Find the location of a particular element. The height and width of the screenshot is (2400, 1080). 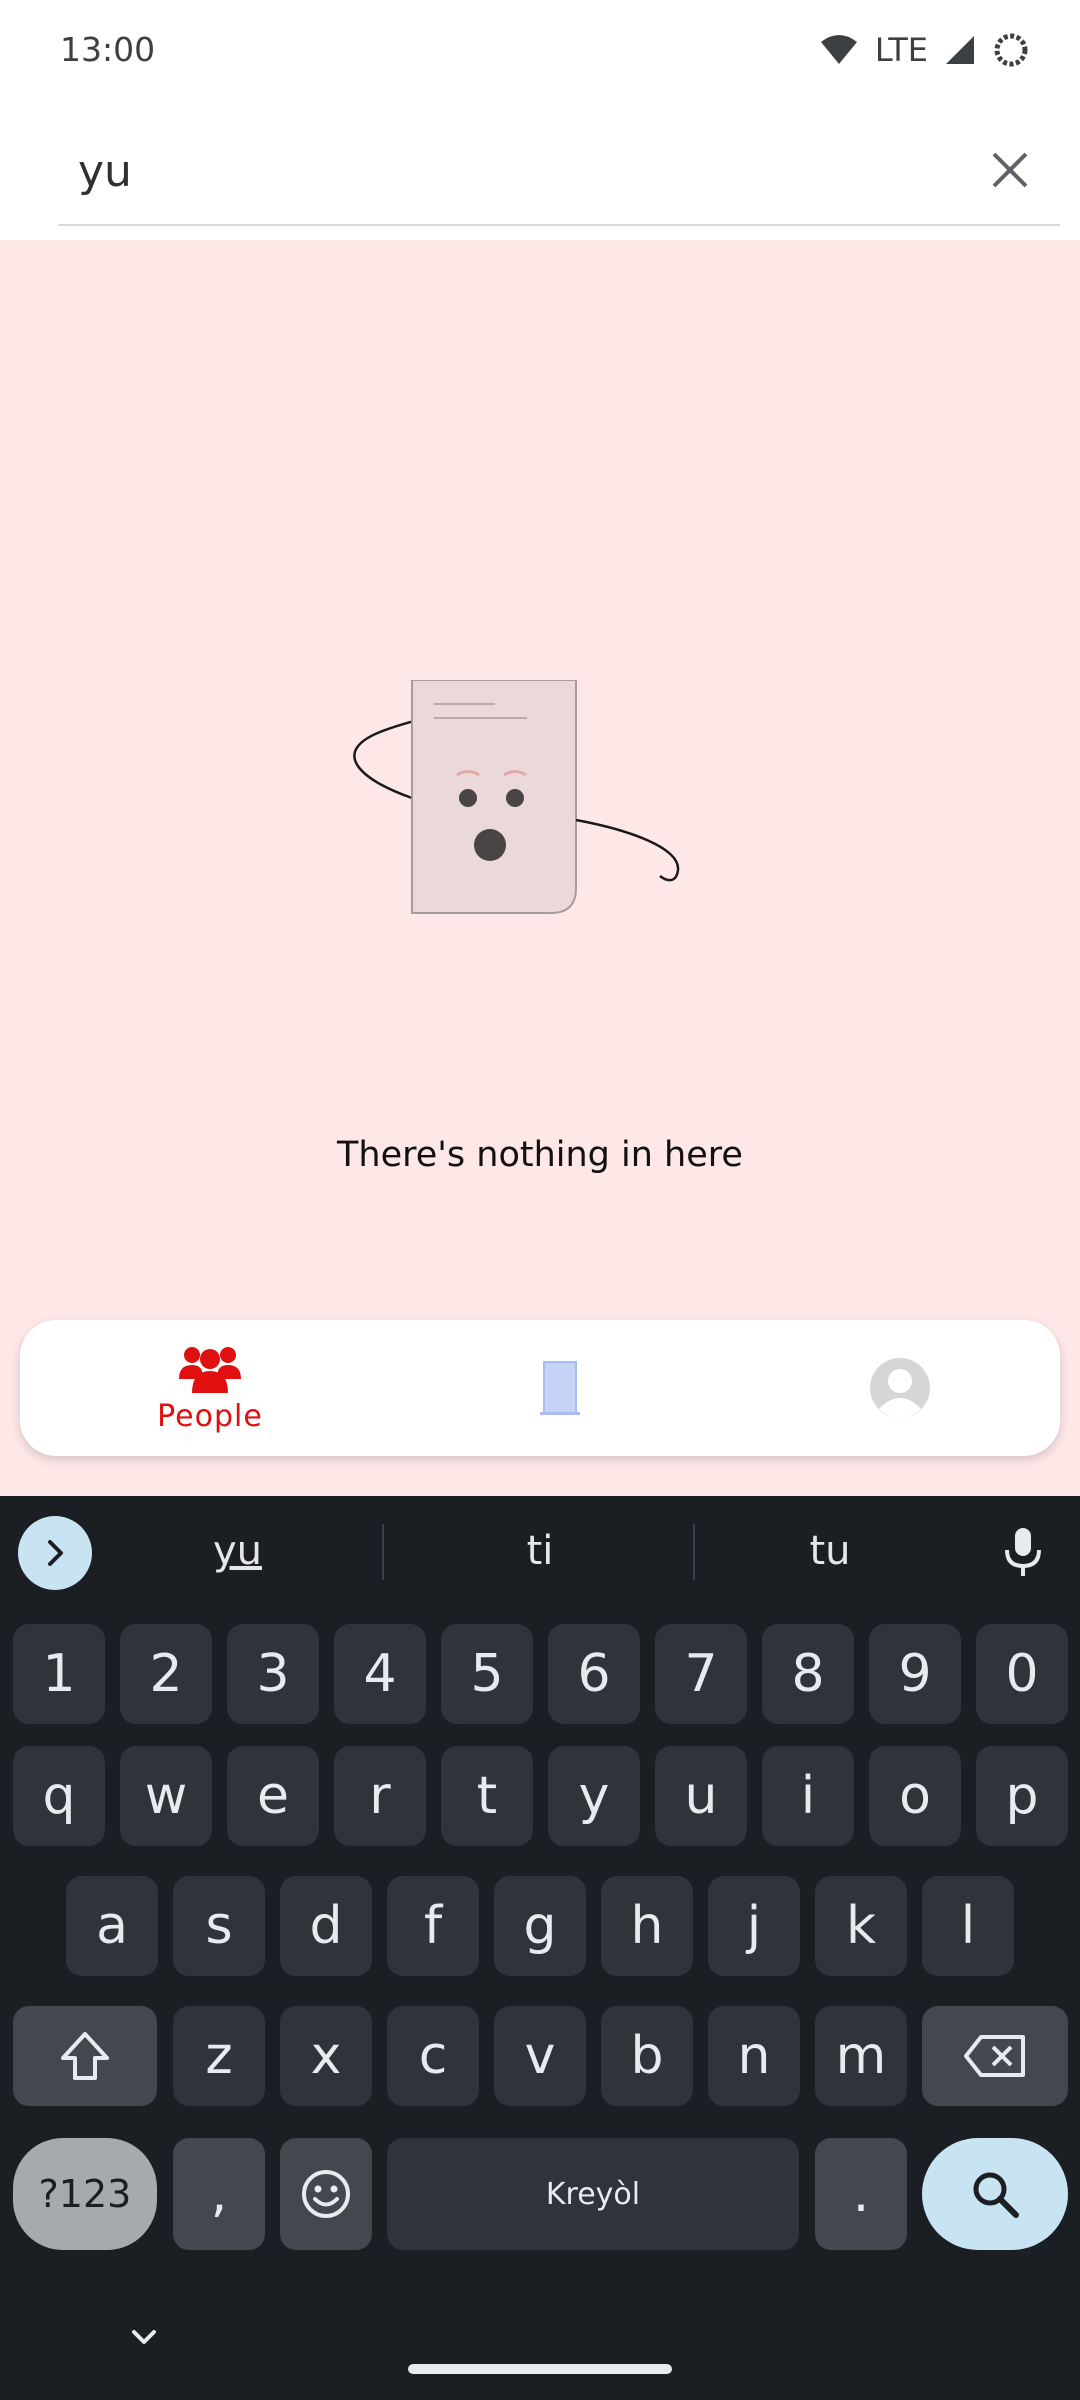

key-4: 4 is located at coordinates (380, 1674).